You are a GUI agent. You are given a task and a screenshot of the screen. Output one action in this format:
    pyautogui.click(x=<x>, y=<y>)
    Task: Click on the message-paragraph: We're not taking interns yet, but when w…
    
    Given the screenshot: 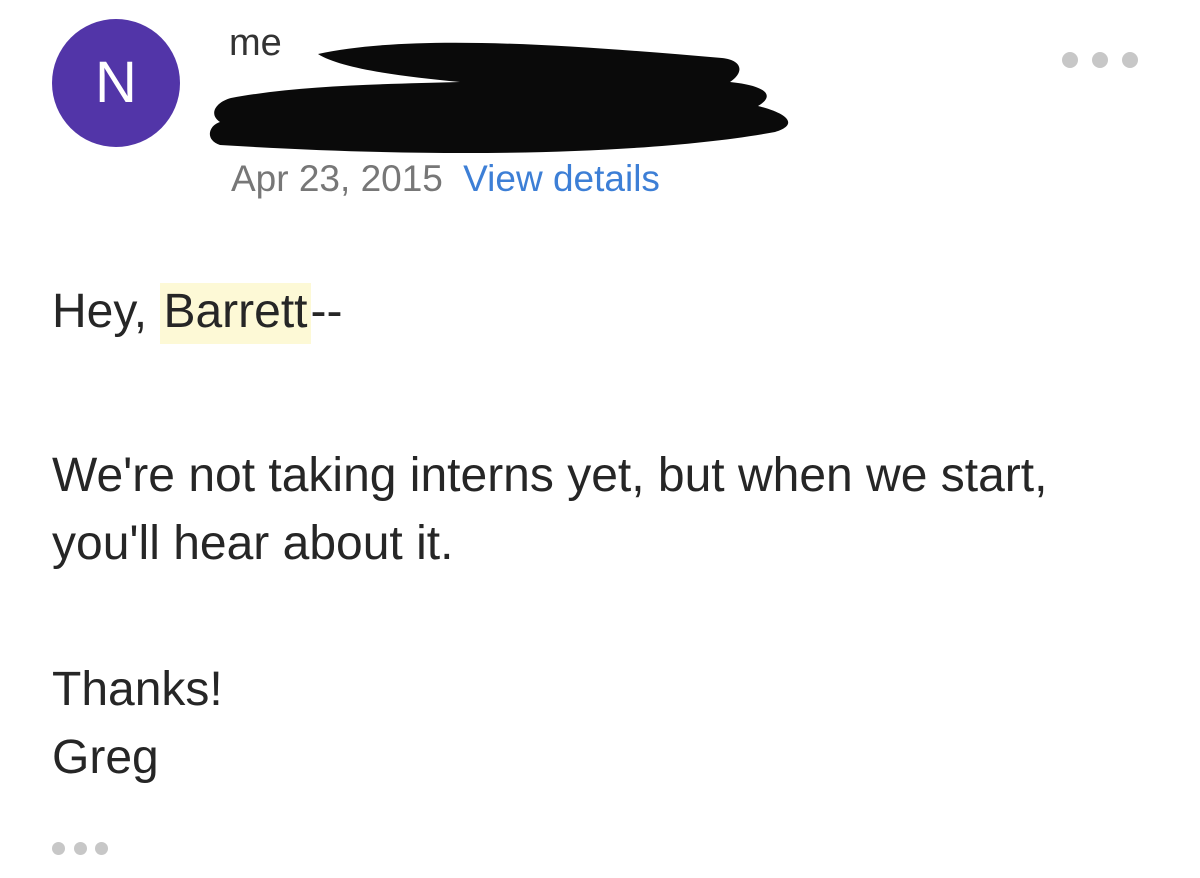 What is the action you would take?
    pyautogui.click(x=550, y=509)
    